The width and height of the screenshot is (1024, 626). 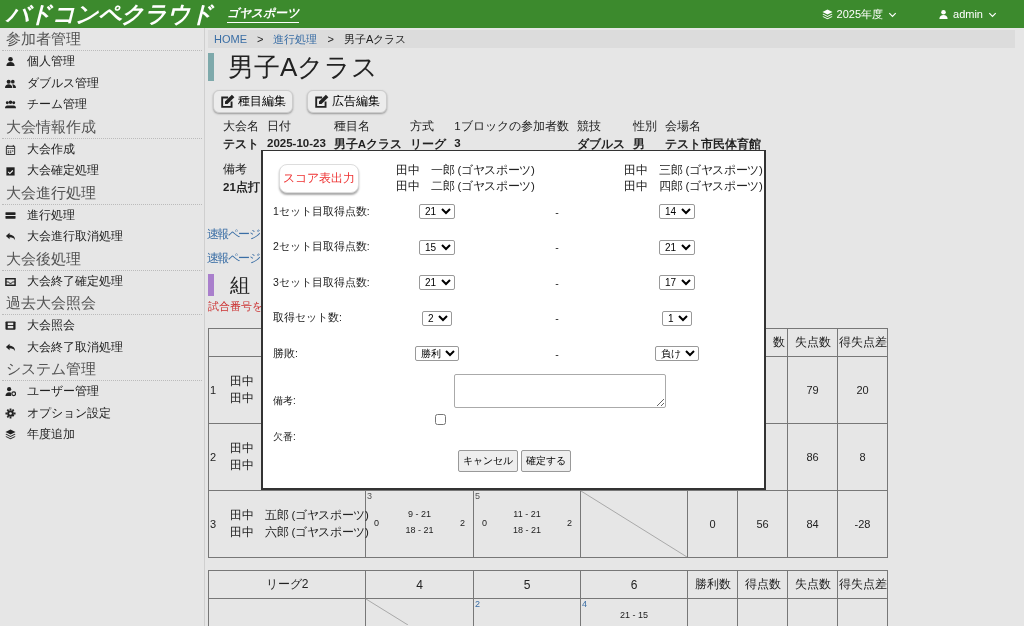 What do you see at coordinates (589, 126) in the screenshot?
I see `info-label: 競技` at bounding box center [589, 126].